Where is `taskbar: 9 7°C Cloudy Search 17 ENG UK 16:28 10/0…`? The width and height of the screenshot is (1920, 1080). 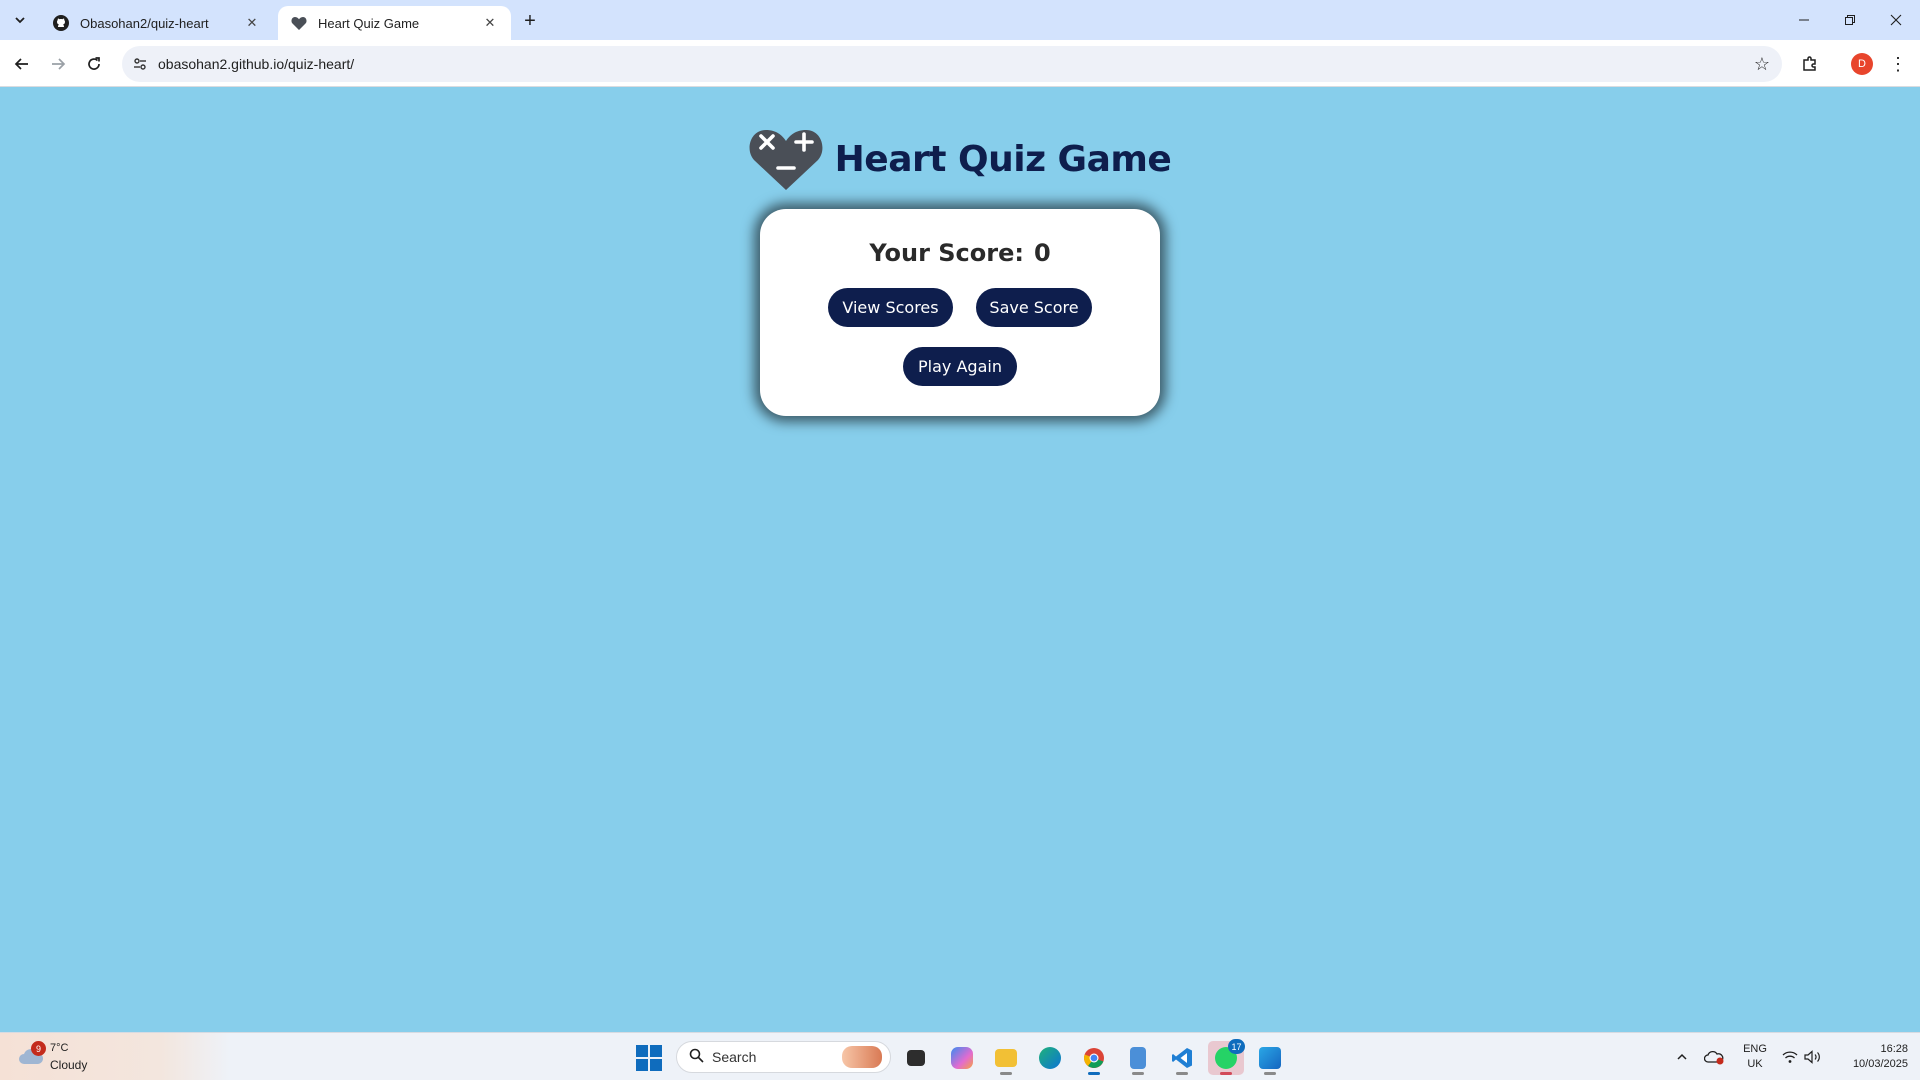 taskbar: 9 7°C Cloudy Search 17 ENG UK 16:28 10/0… is located at coordinates (960, 1056).